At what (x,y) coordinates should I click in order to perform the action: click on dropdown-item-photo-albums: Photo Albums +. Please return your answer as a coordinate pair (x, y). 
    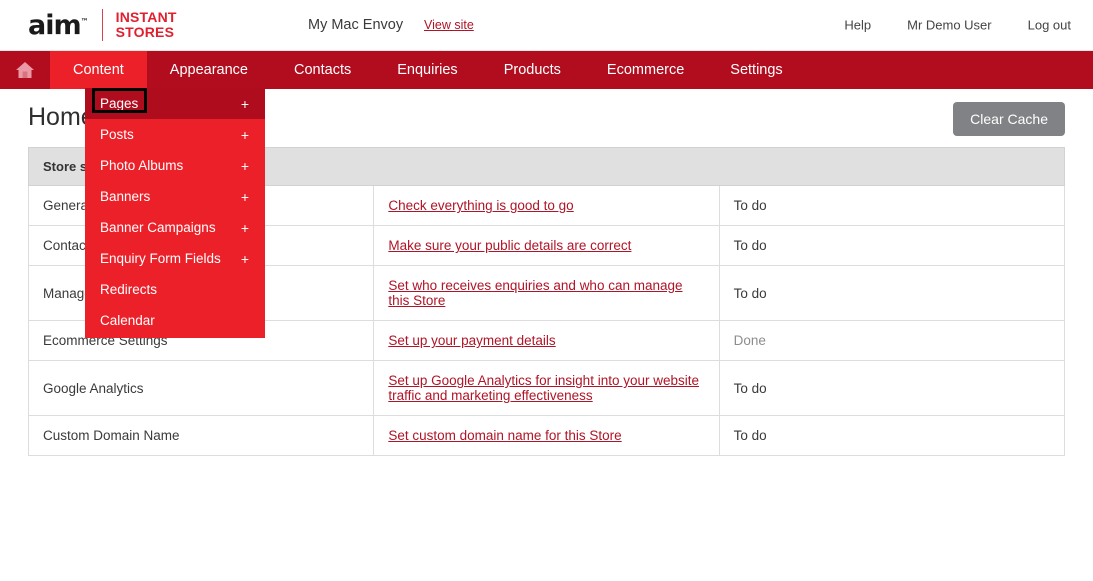
    Looking at the image, I should click on (175, 165).